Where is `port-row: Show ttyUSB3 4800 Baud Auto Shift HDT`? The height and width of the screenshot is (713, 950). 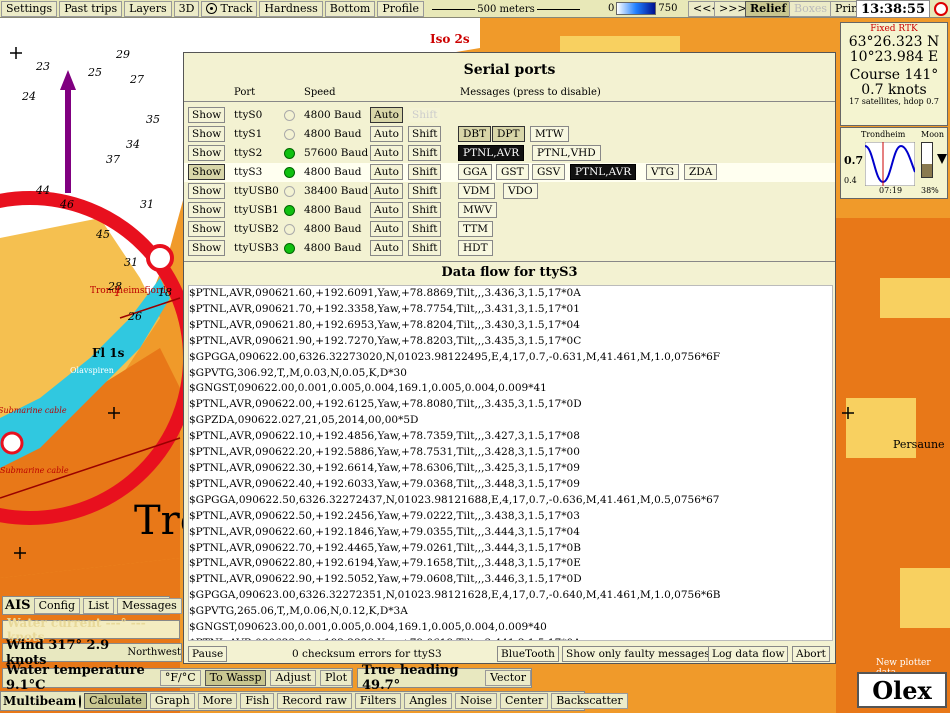
port-row: Show ttyUSB3 4800 Baud Auto Shift HDT is located at coordinates (509, 248).